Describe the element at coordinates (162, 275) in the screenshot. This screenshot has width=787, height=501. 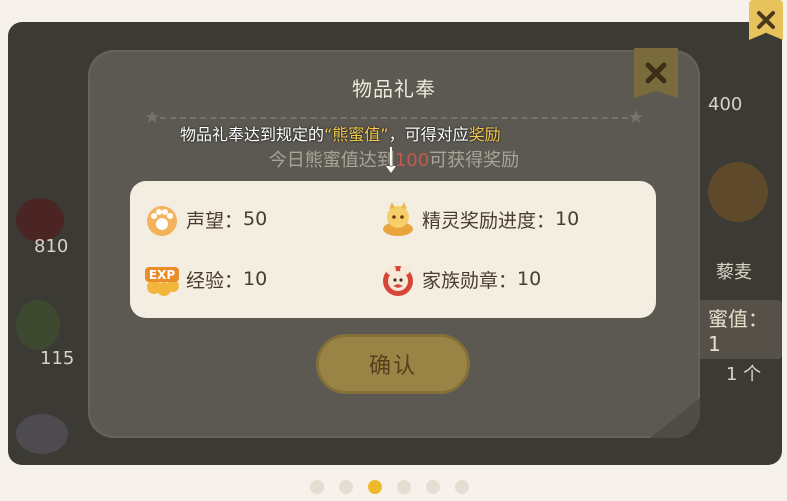
I see `svg-text: EXP` at that location.